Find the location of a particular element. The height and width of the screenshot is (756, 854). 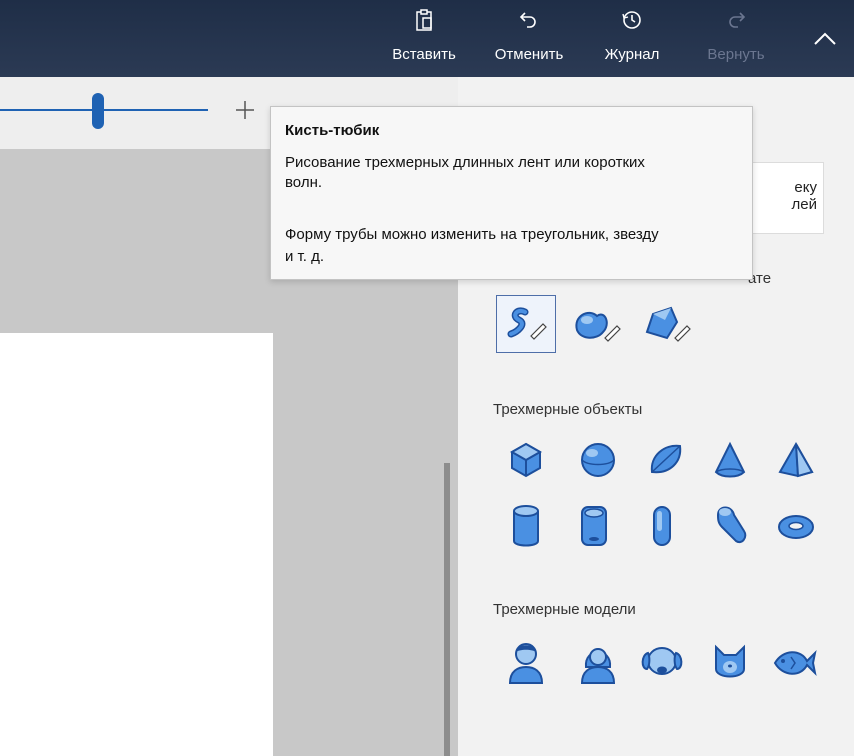

soft-edge-doodle-icon is located at coordinates (598, 326).